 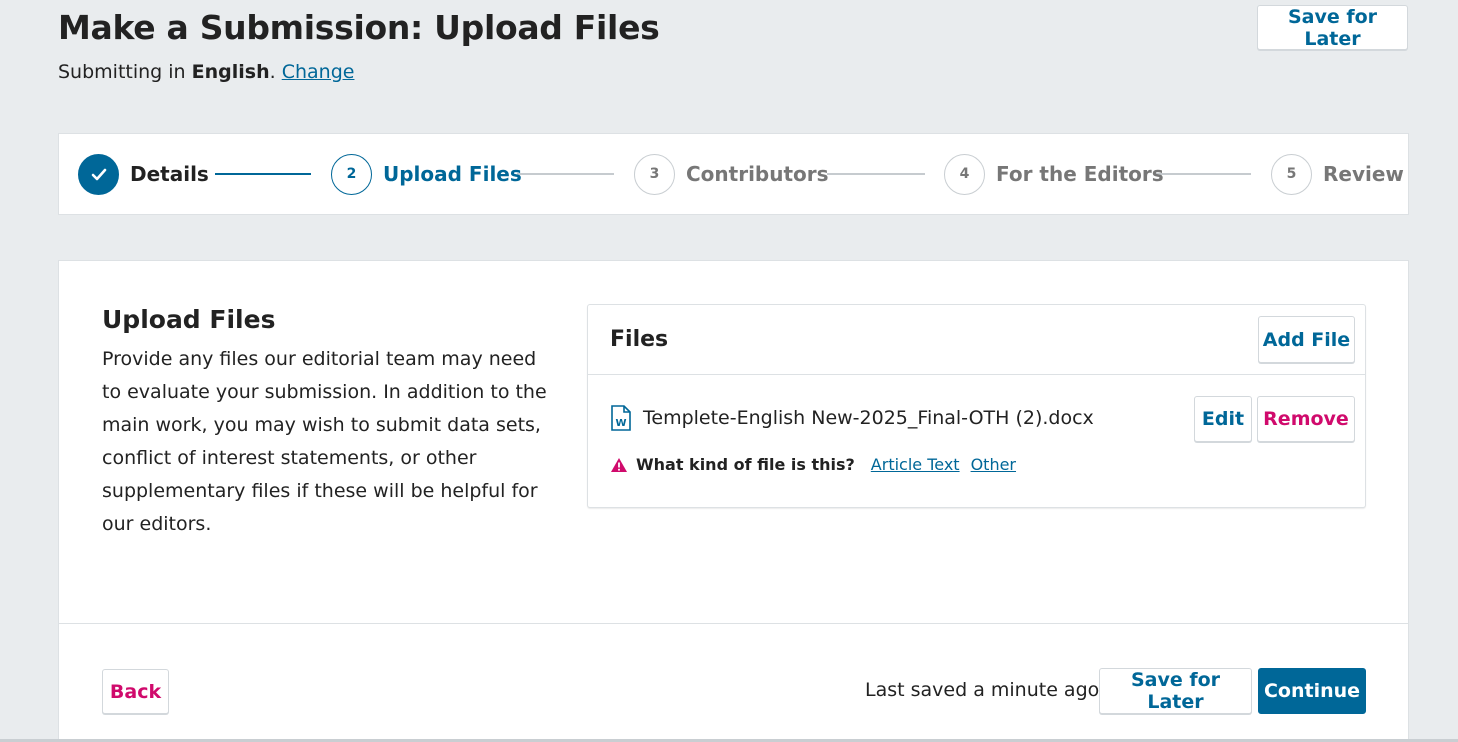 I want to click on step-number: 3, so click(x=654, y=174).